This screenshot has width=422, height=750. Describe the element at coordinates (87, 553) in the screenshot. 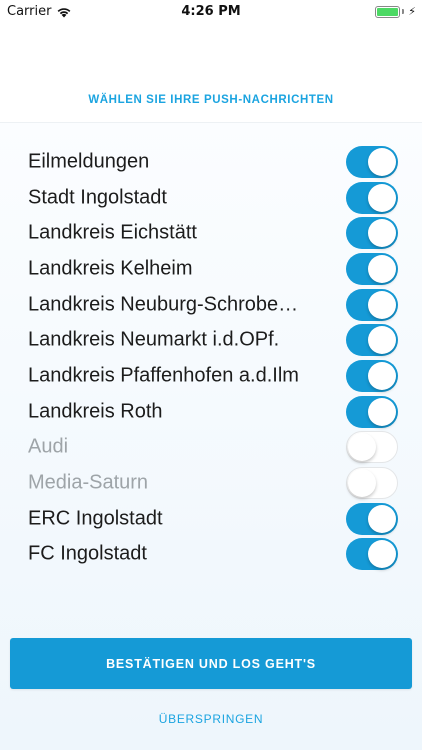

I see `toggle-label: FC Ingolstadt` at that location.